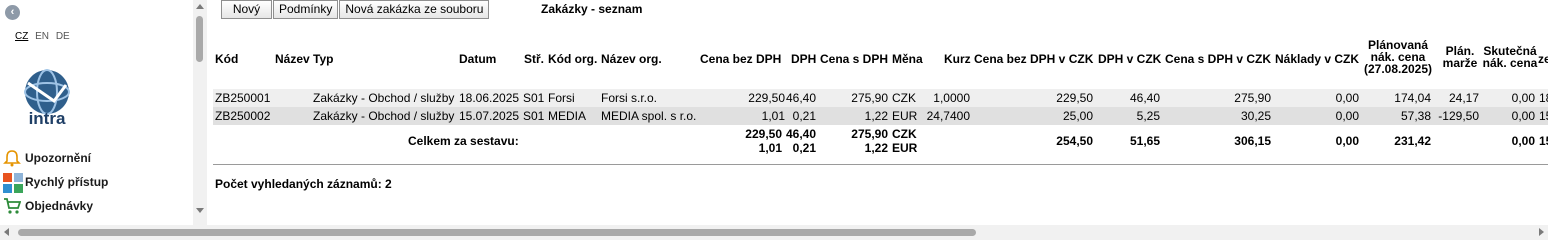  What do you see at coordinates (740, 59) in the screenshot?
I see `header-cena-bez-dph: Cena bez DPH` at bounding box center [740, 59].